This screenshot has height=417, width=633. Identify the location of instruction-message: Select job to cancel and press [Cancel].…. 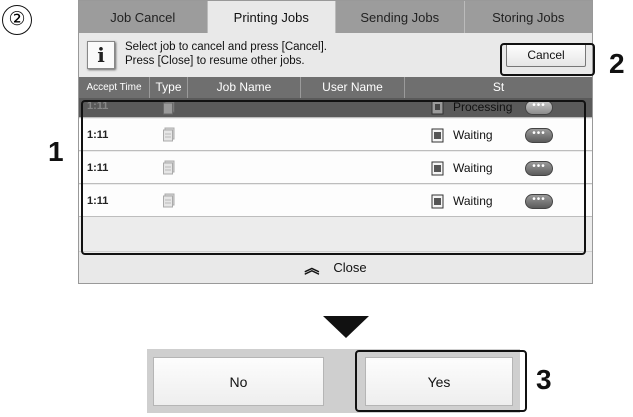
(226, 54).